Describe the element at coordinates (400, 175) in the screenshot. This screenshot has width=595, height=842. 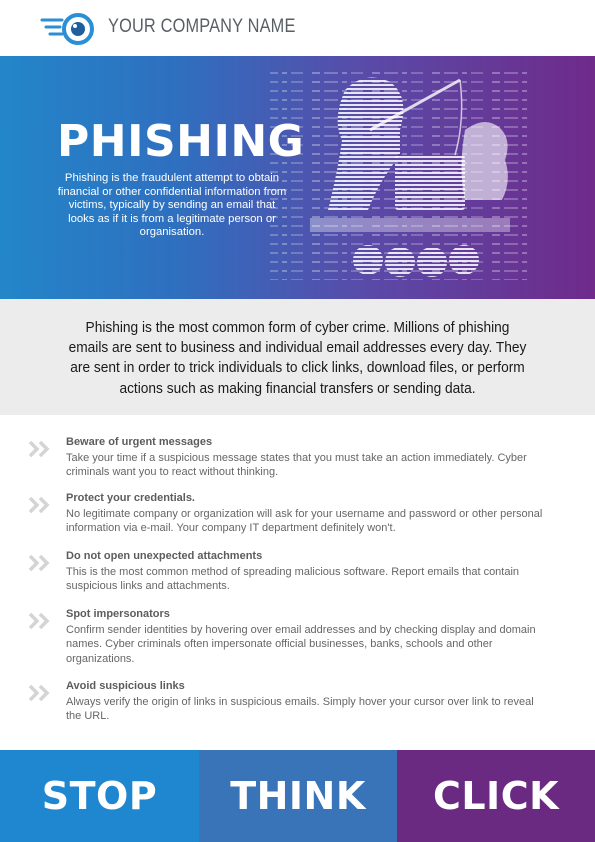
I see `hacker-fishing-illustration` at that location.